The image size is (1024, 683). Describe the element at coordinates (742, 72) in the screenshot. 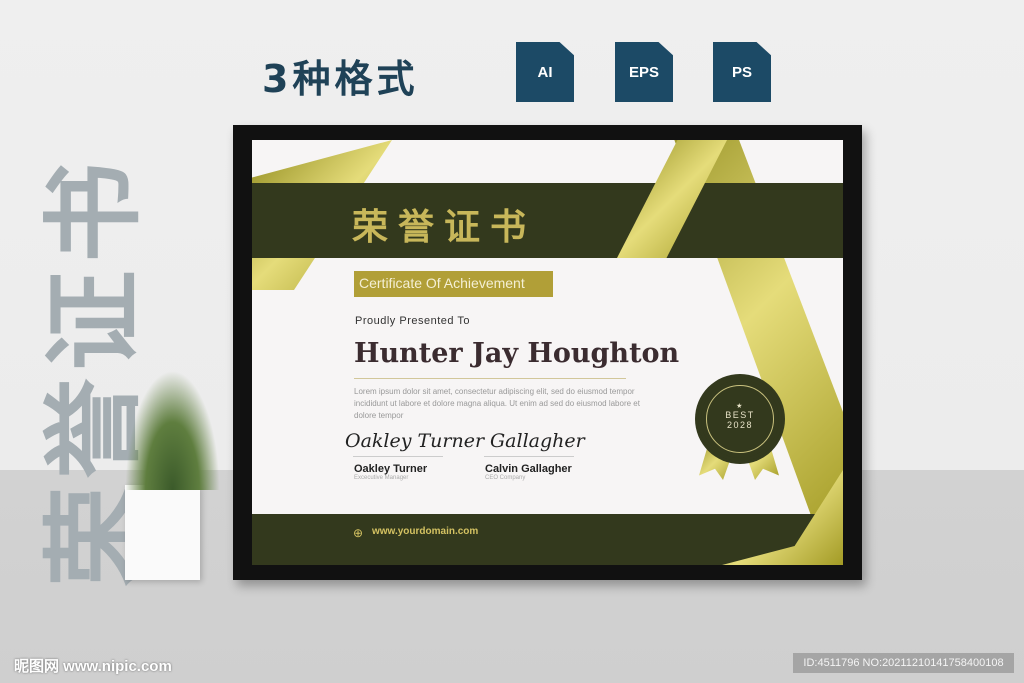

I see `ps-file-icon: PS` at that location.